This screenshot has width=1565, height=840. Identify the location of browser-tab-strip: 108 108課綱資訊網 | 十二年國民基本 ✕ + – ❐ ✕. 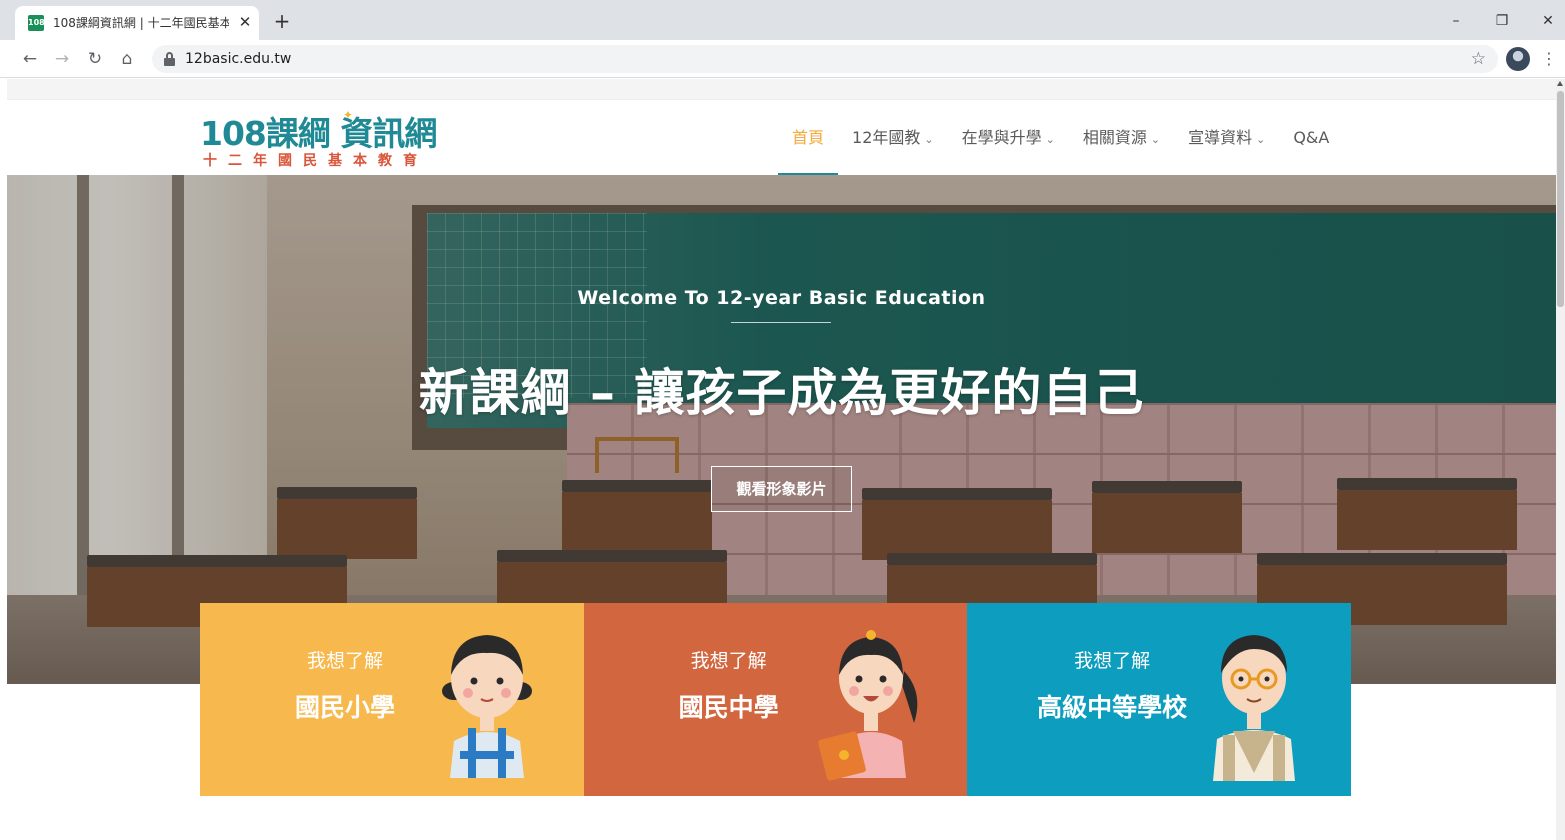
(782, 20).